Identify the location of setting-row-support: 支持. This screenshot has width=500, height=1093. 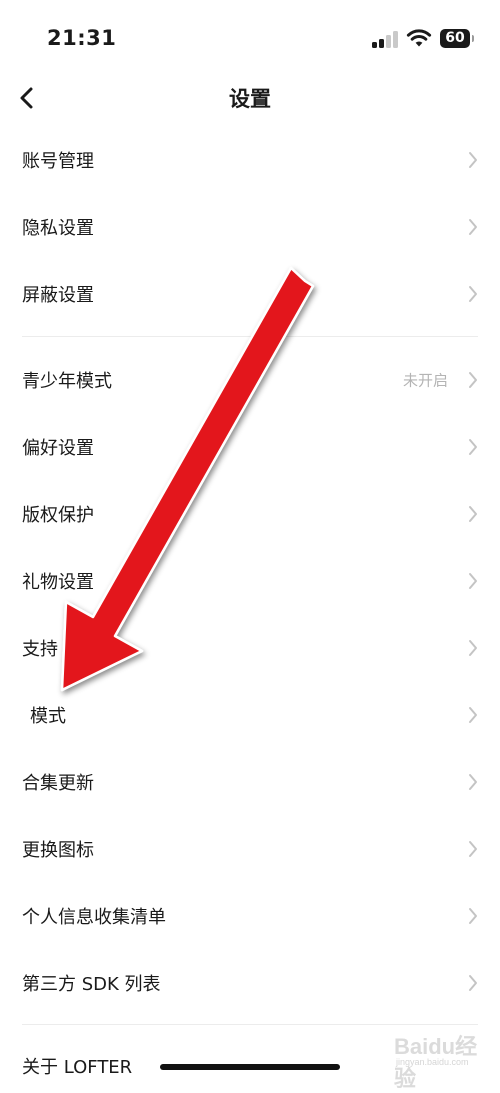
(250, 647).